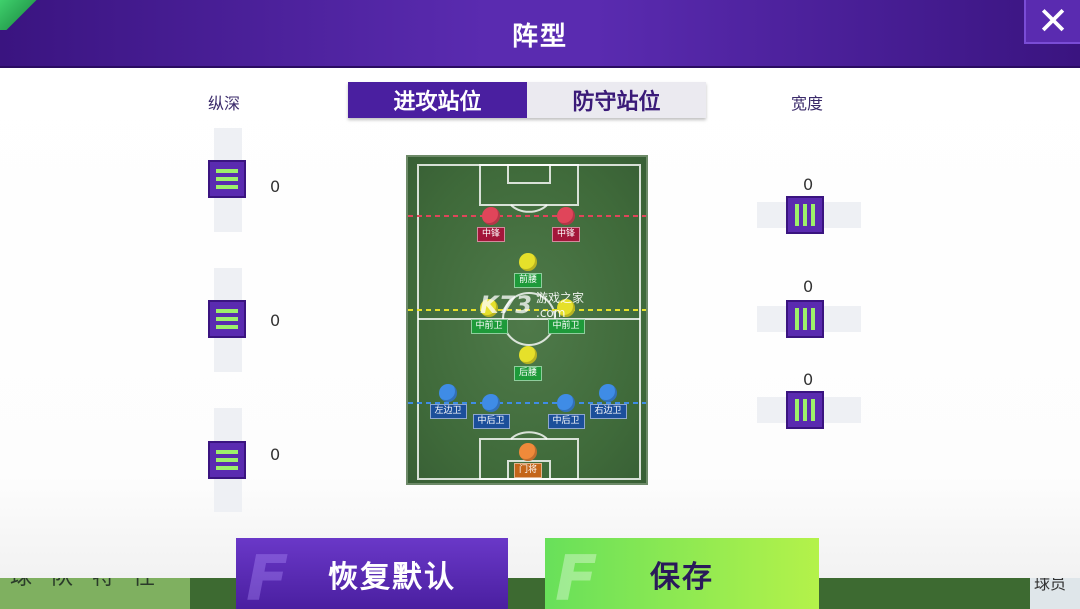 The image size is (1080, 609). What do you see at coordinates (224, 103) in the screenshot?
I see `depth-label: 纵深` at bounding box center [224, 103].